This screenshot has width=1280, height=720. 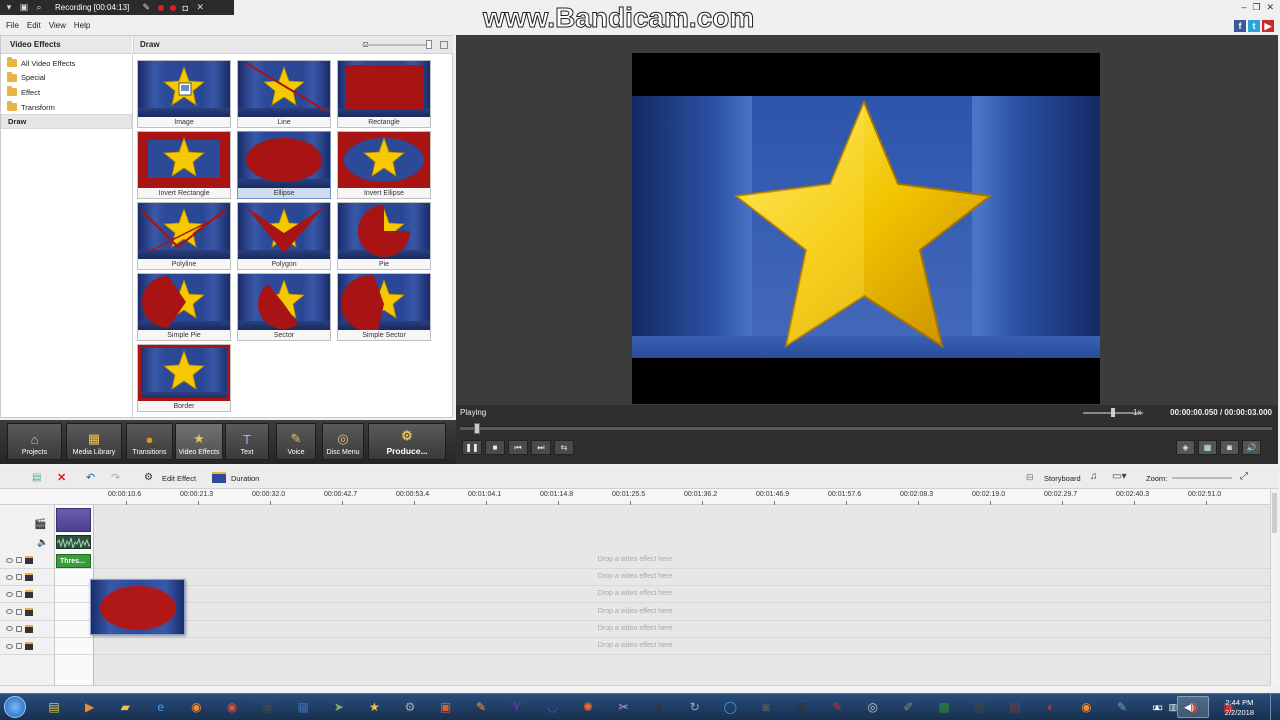 I want to click on chrome-icon: ◉, so click(x=232, y=707).